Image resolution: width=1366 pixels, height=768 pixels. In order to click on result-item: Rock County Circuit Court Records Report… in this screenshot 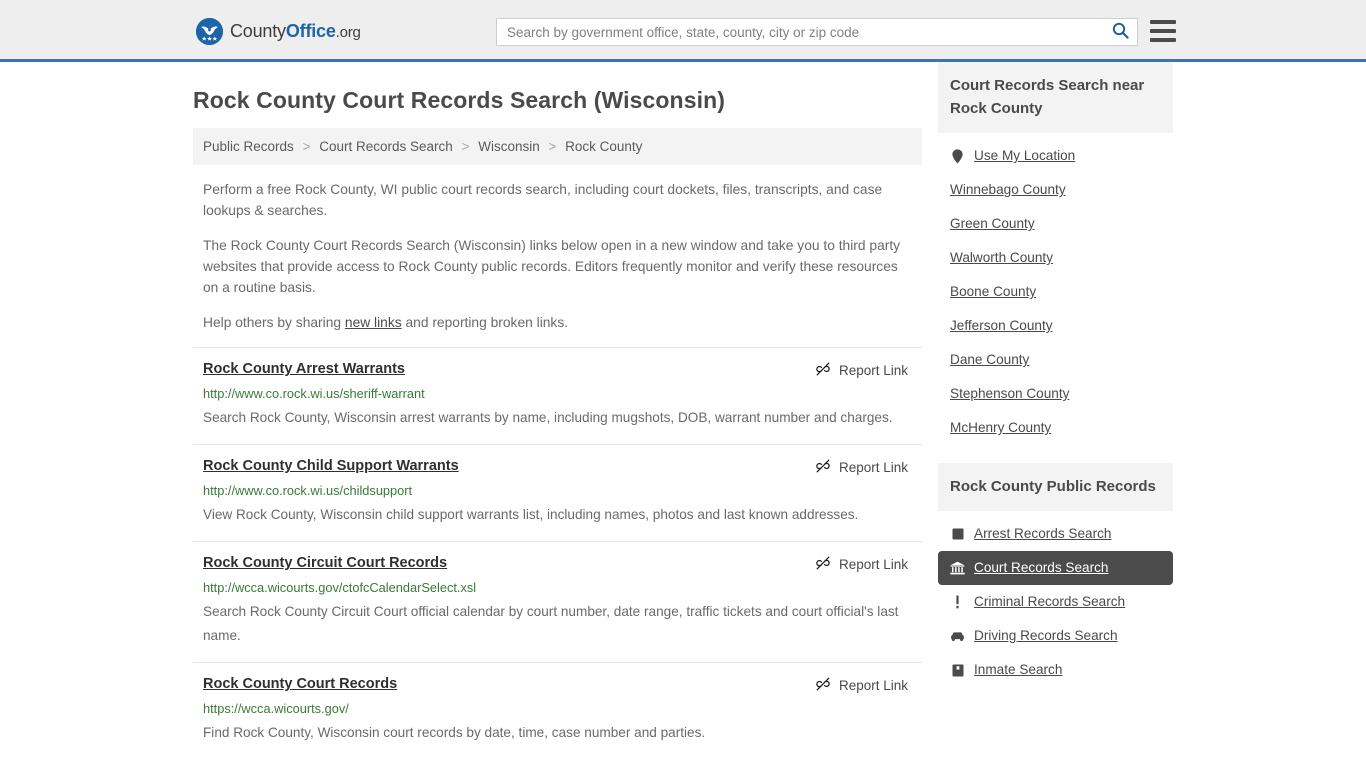, I will do `click(557, 601)`.